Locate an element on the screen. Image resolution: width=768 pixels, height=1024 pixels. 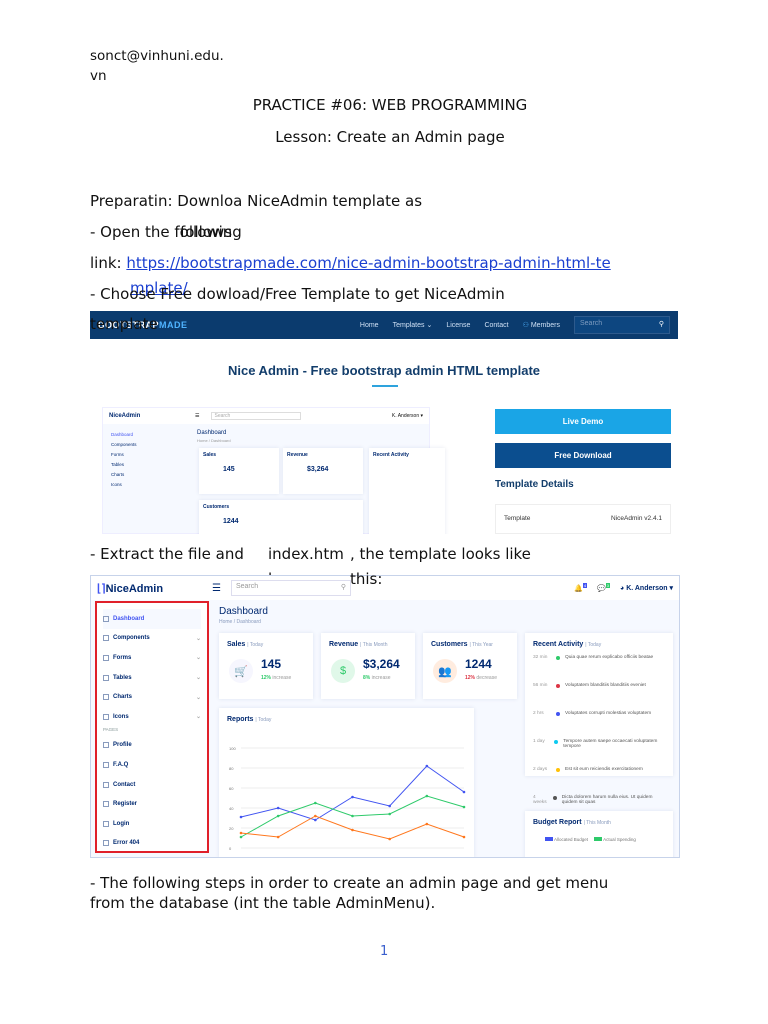
stat-icon: 🛒 is located at coordinates (241, 671).